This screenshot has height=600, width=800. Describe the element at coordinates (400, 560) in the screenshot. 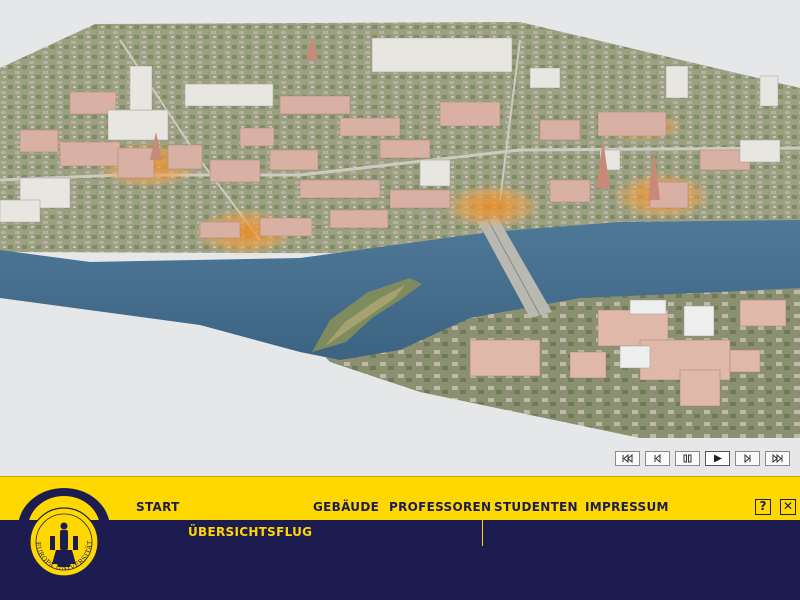

I see `navigation-bar-lower` at that location.